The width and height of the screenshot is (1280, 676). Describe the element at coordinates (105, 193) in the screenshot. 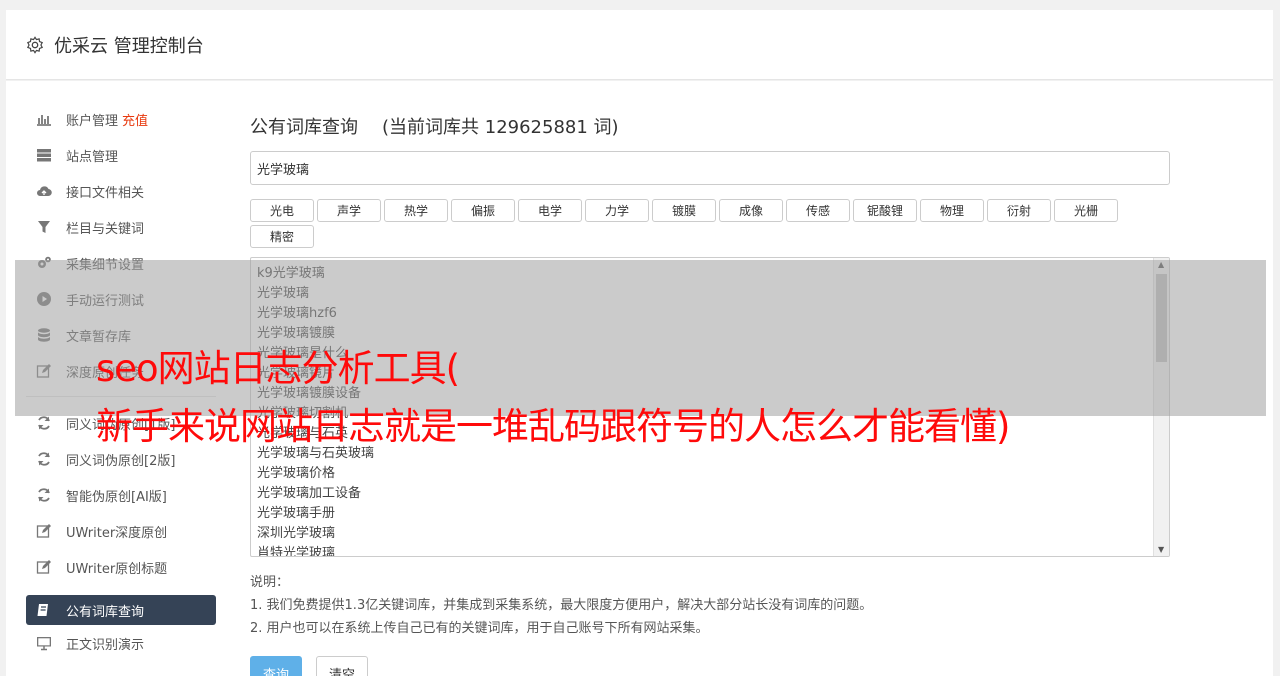

I see `sidebar-item-label: 接口文件相关` at that location.